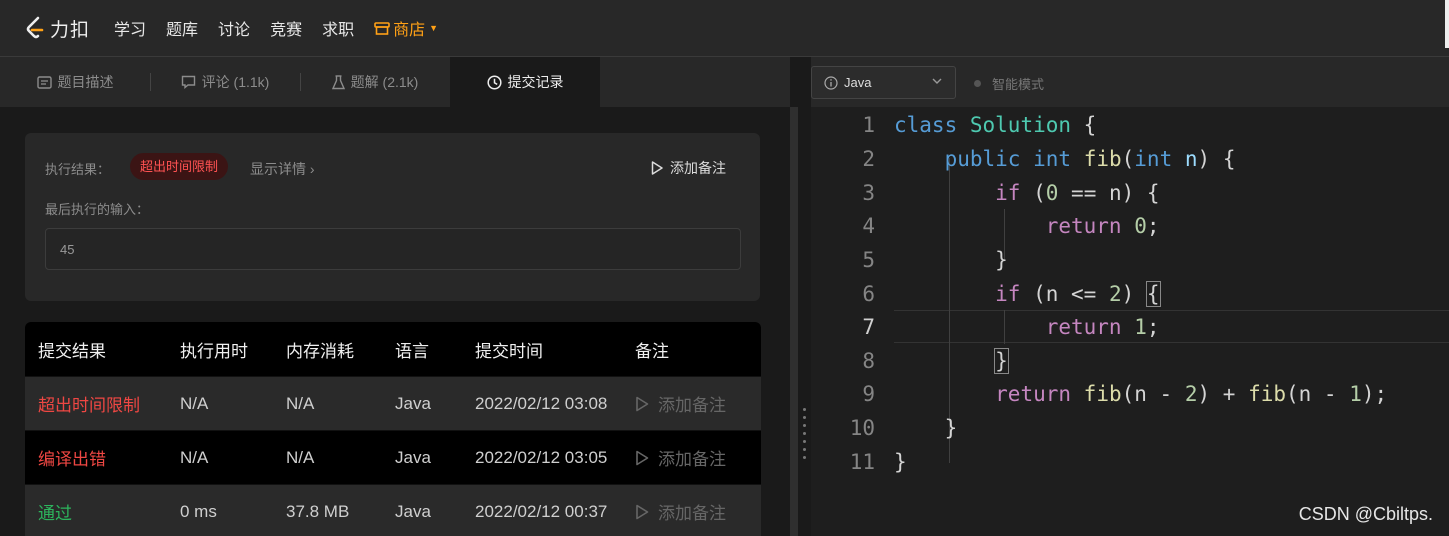 The image size is (1449, 536). I want to click on code-text: return fib(n - 2) + fib(n - 1);, so click(1191, 394).